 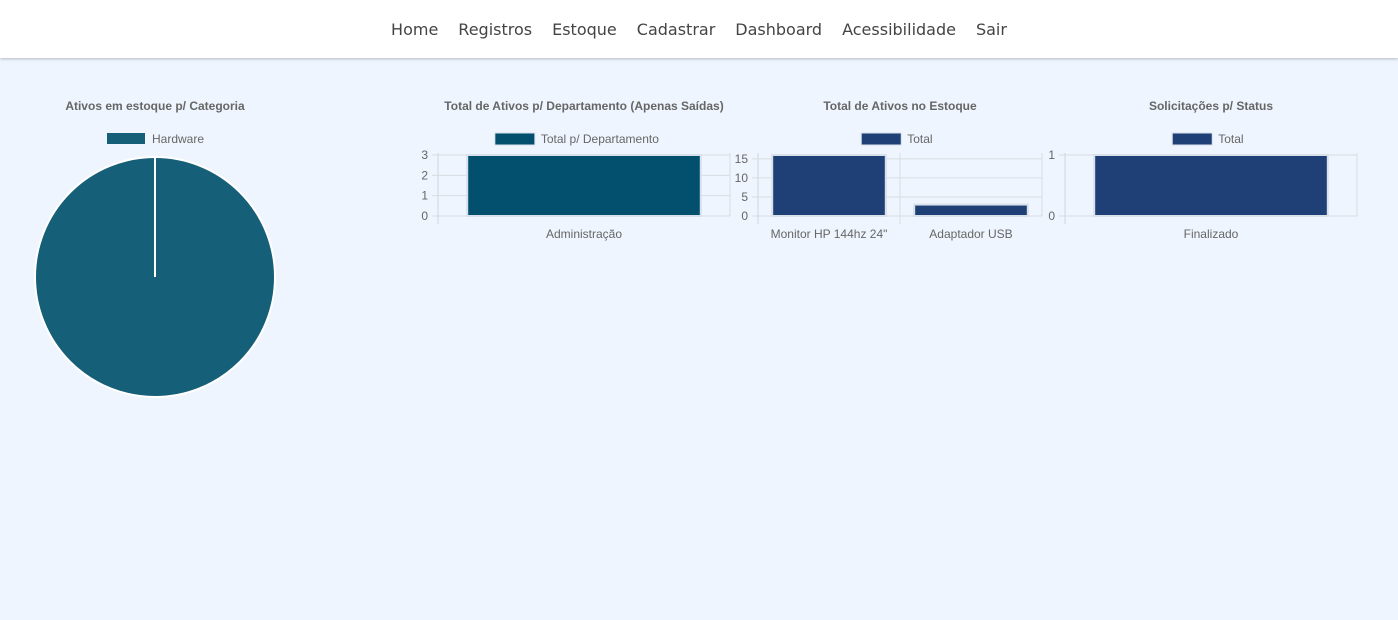 I want to click on legend-label: Hardware, so click(x=178, y=139).